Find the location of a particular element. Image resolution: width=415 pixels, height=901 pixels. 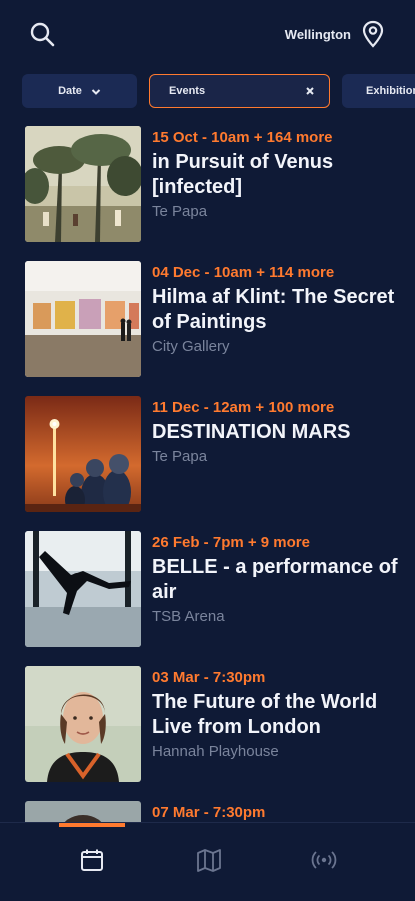

date-filter-label: Date is located at coordinates (70, 91).